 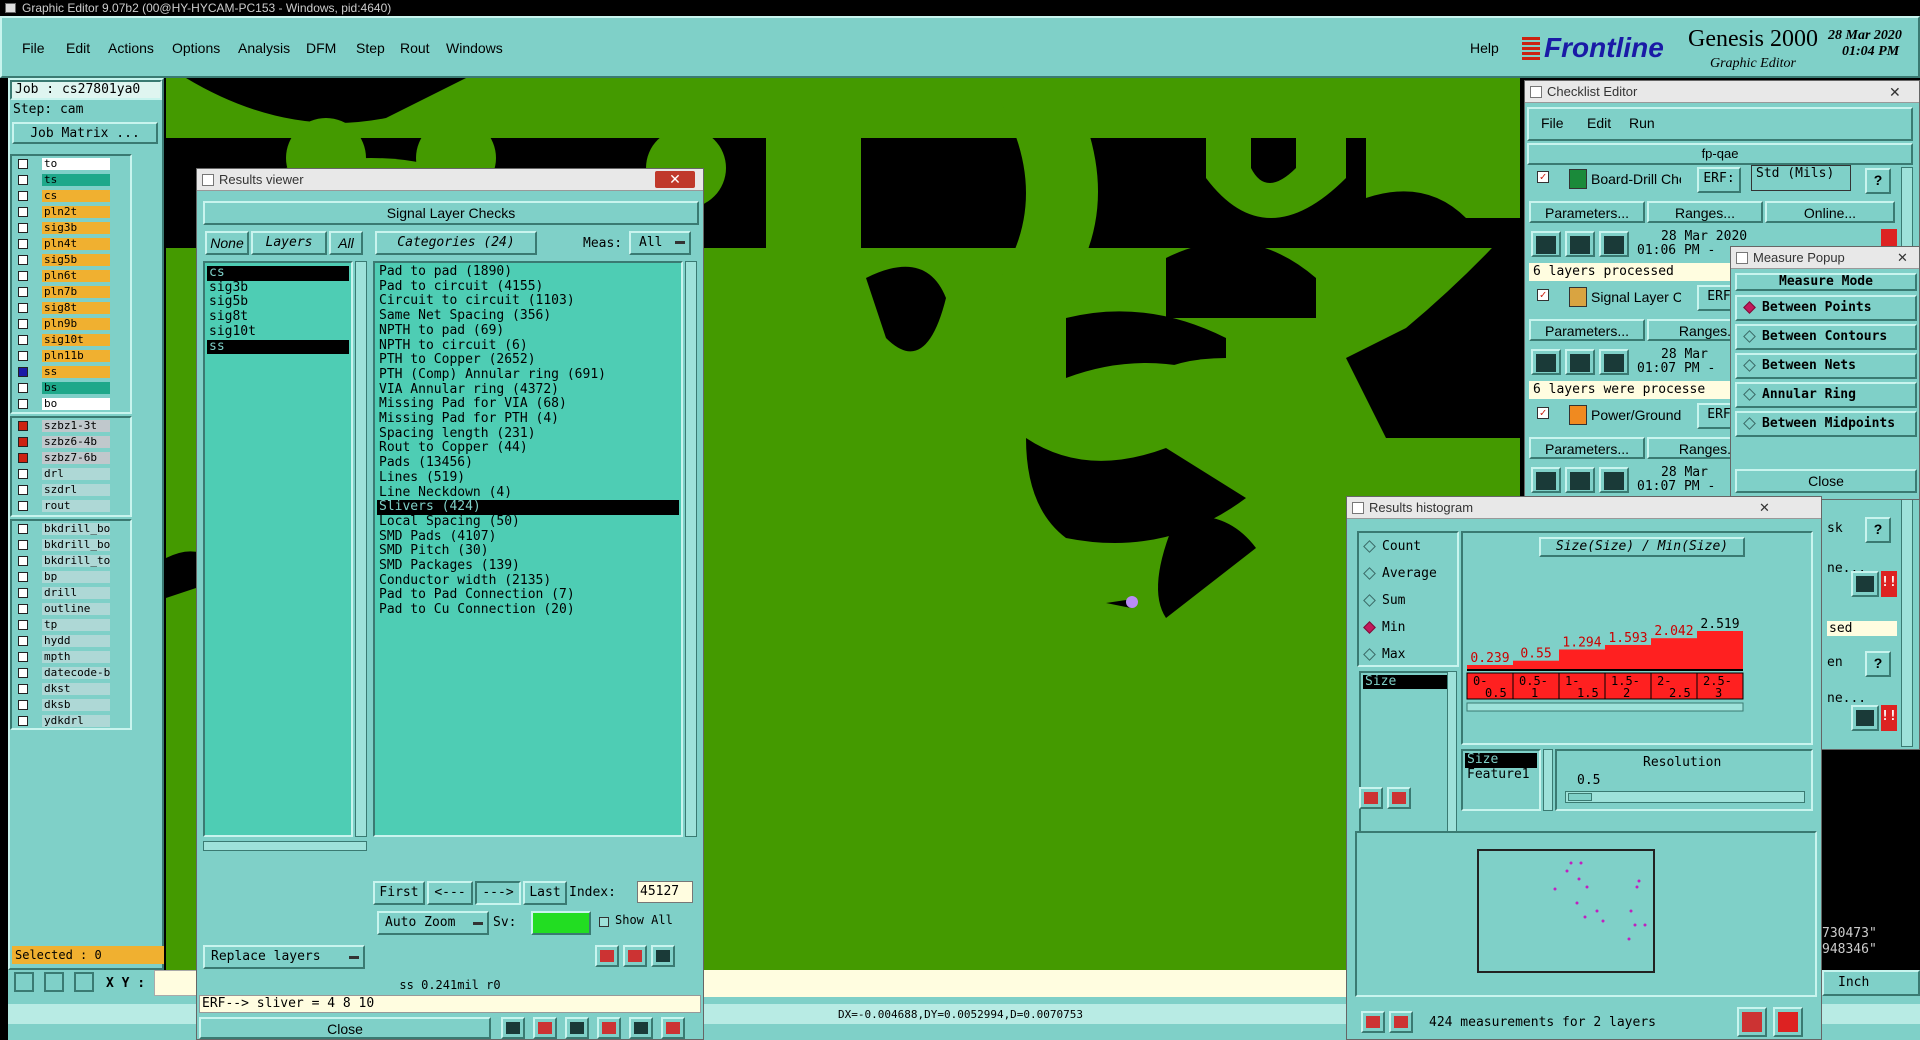 I want to click on category-item: Lines (519), so click(x=528, y=478).